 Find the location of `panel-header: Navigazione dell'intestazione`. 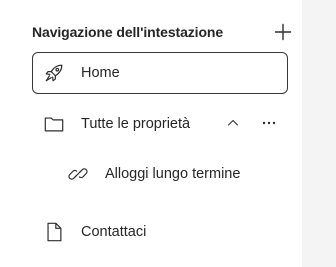

panel-header: Navigazione dell'intestazione is located at coordinates (162, 32).